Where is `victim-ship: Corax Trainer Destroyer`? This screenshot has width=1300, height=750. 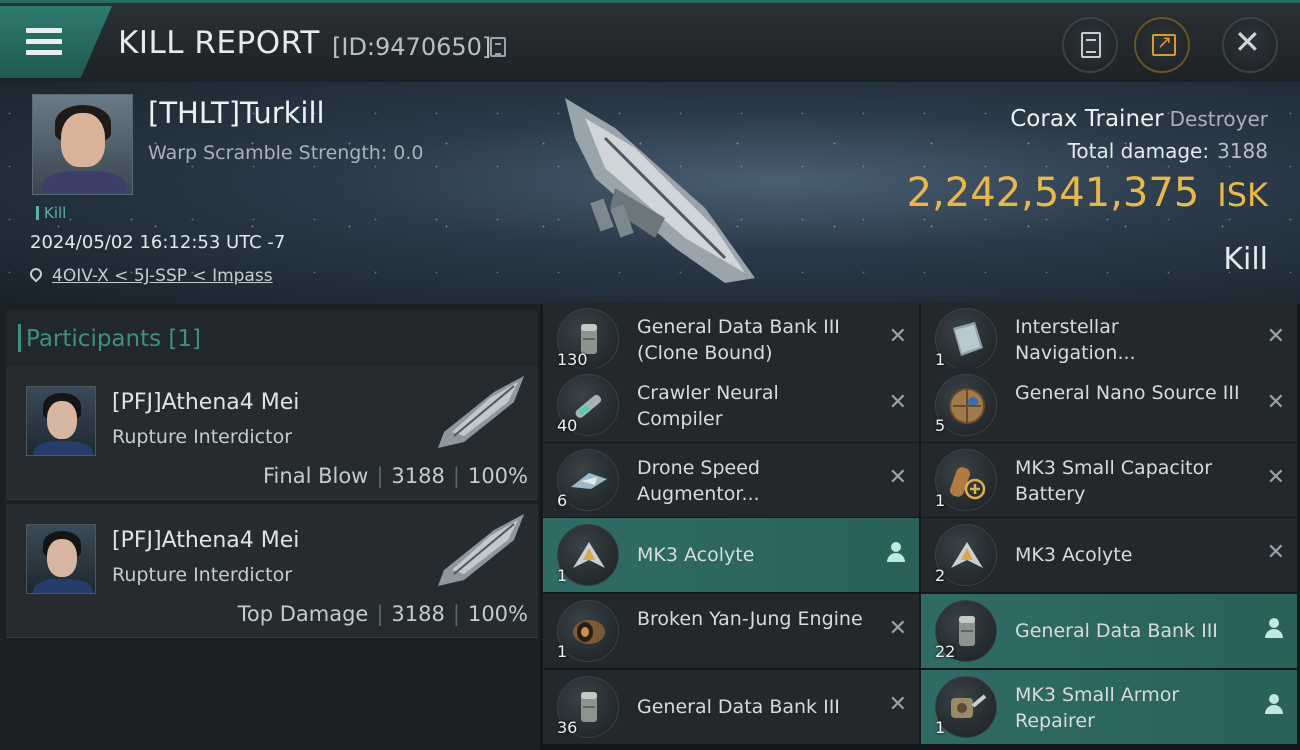 victim-ship: Corax Trainer Destroyer is located at coordinates (1139, 119).